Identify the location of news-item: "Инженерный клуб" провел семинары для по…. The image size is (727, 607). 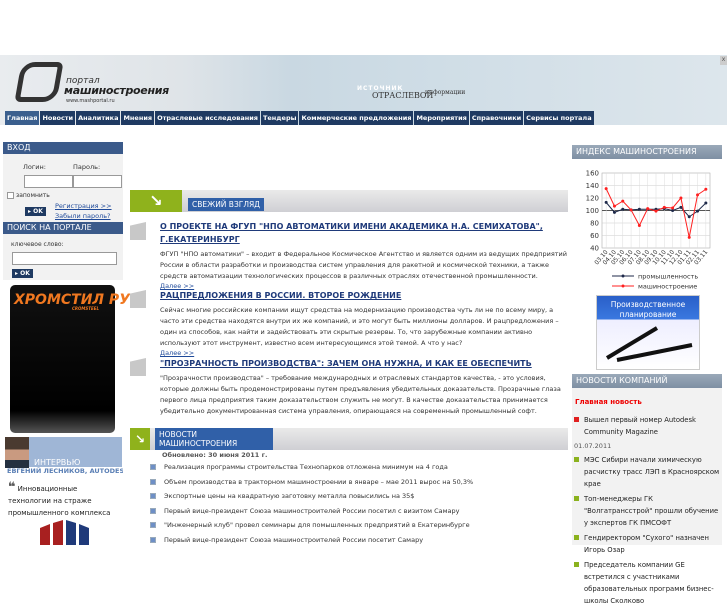
(355, 525).